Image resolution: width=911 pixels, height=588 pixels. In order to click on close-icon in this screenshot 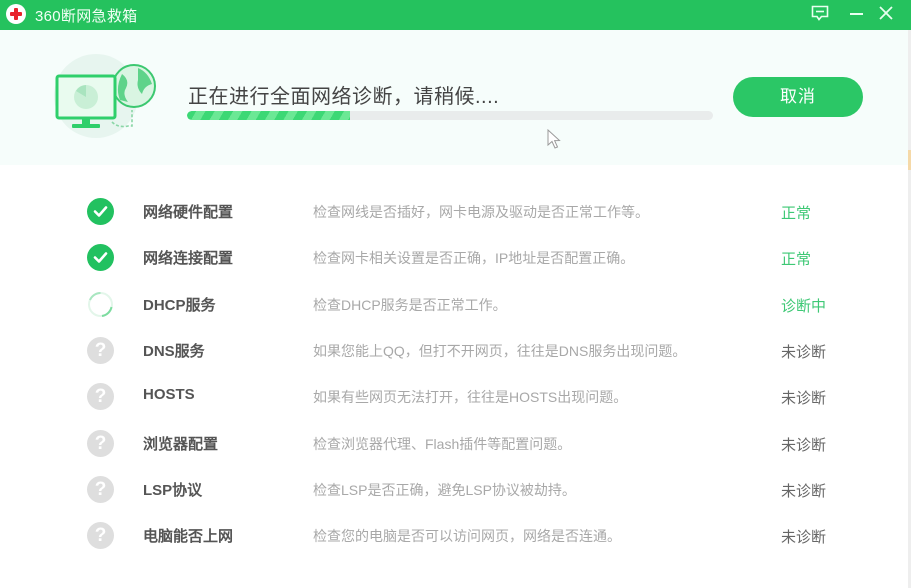, I will do `click(886, 13)`.